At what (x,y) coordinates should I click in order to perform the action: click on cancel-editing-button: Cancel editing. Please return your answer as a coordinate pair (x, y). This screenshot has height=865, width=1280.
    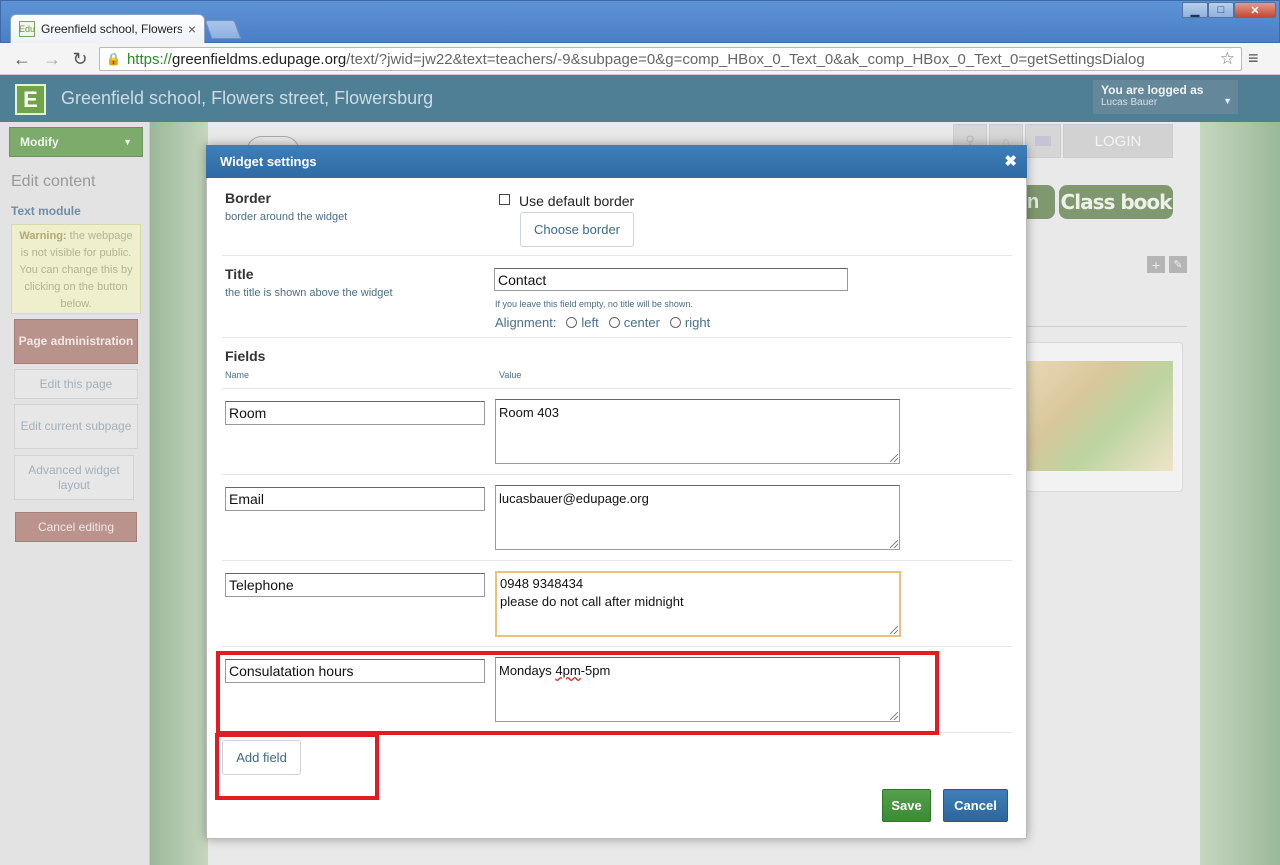
    Looking at the image, I should click on (76, 527).